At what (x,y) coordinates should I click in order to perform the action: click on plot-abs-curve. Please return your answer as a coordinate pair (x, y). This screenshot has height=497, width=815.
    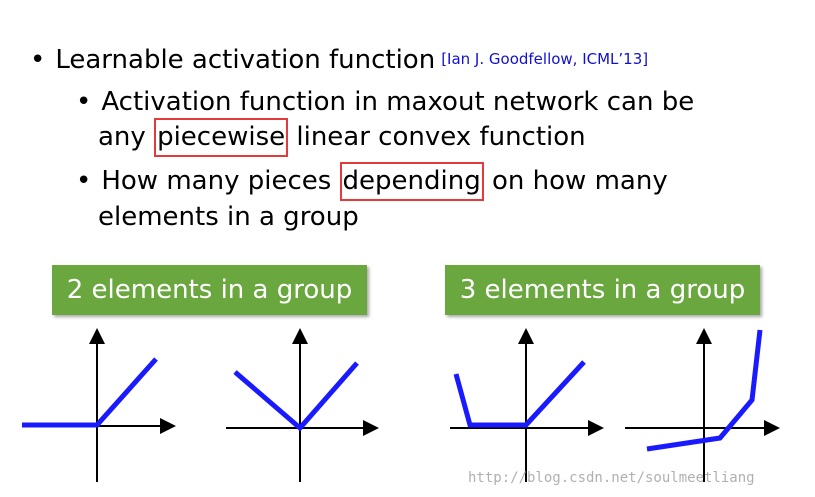
    Looking at the image, I should click on (296, 396).